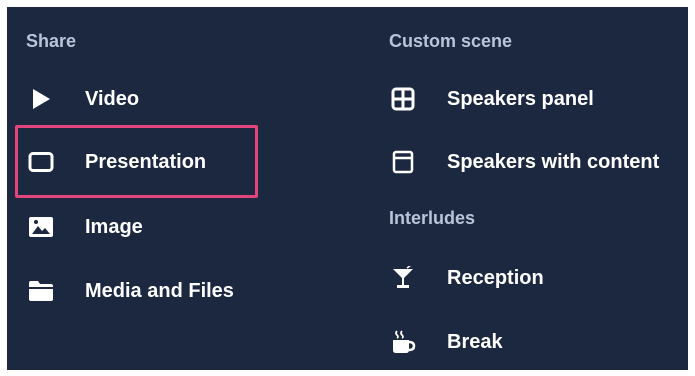 The image size is (695, 376). Describe the element at coordinates (41, 291) in the screenshot. I see `folder-icon` at that location.